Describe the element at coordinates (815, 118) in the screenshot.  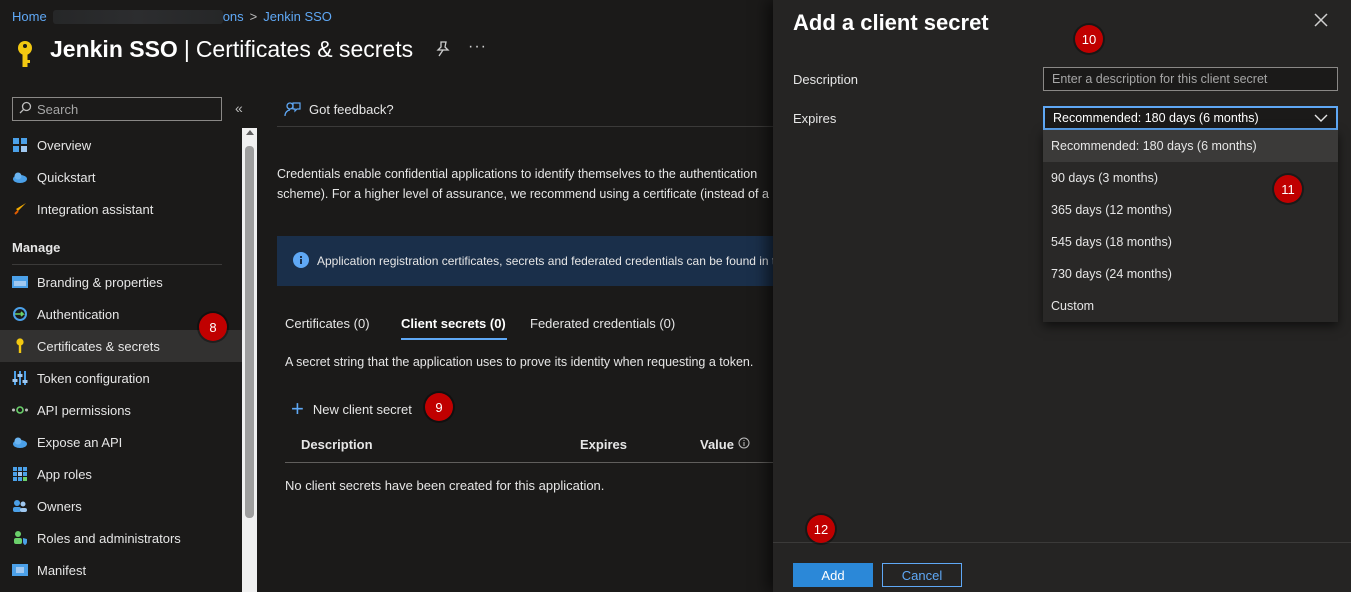
I see `expires-label: Expires` at that location.